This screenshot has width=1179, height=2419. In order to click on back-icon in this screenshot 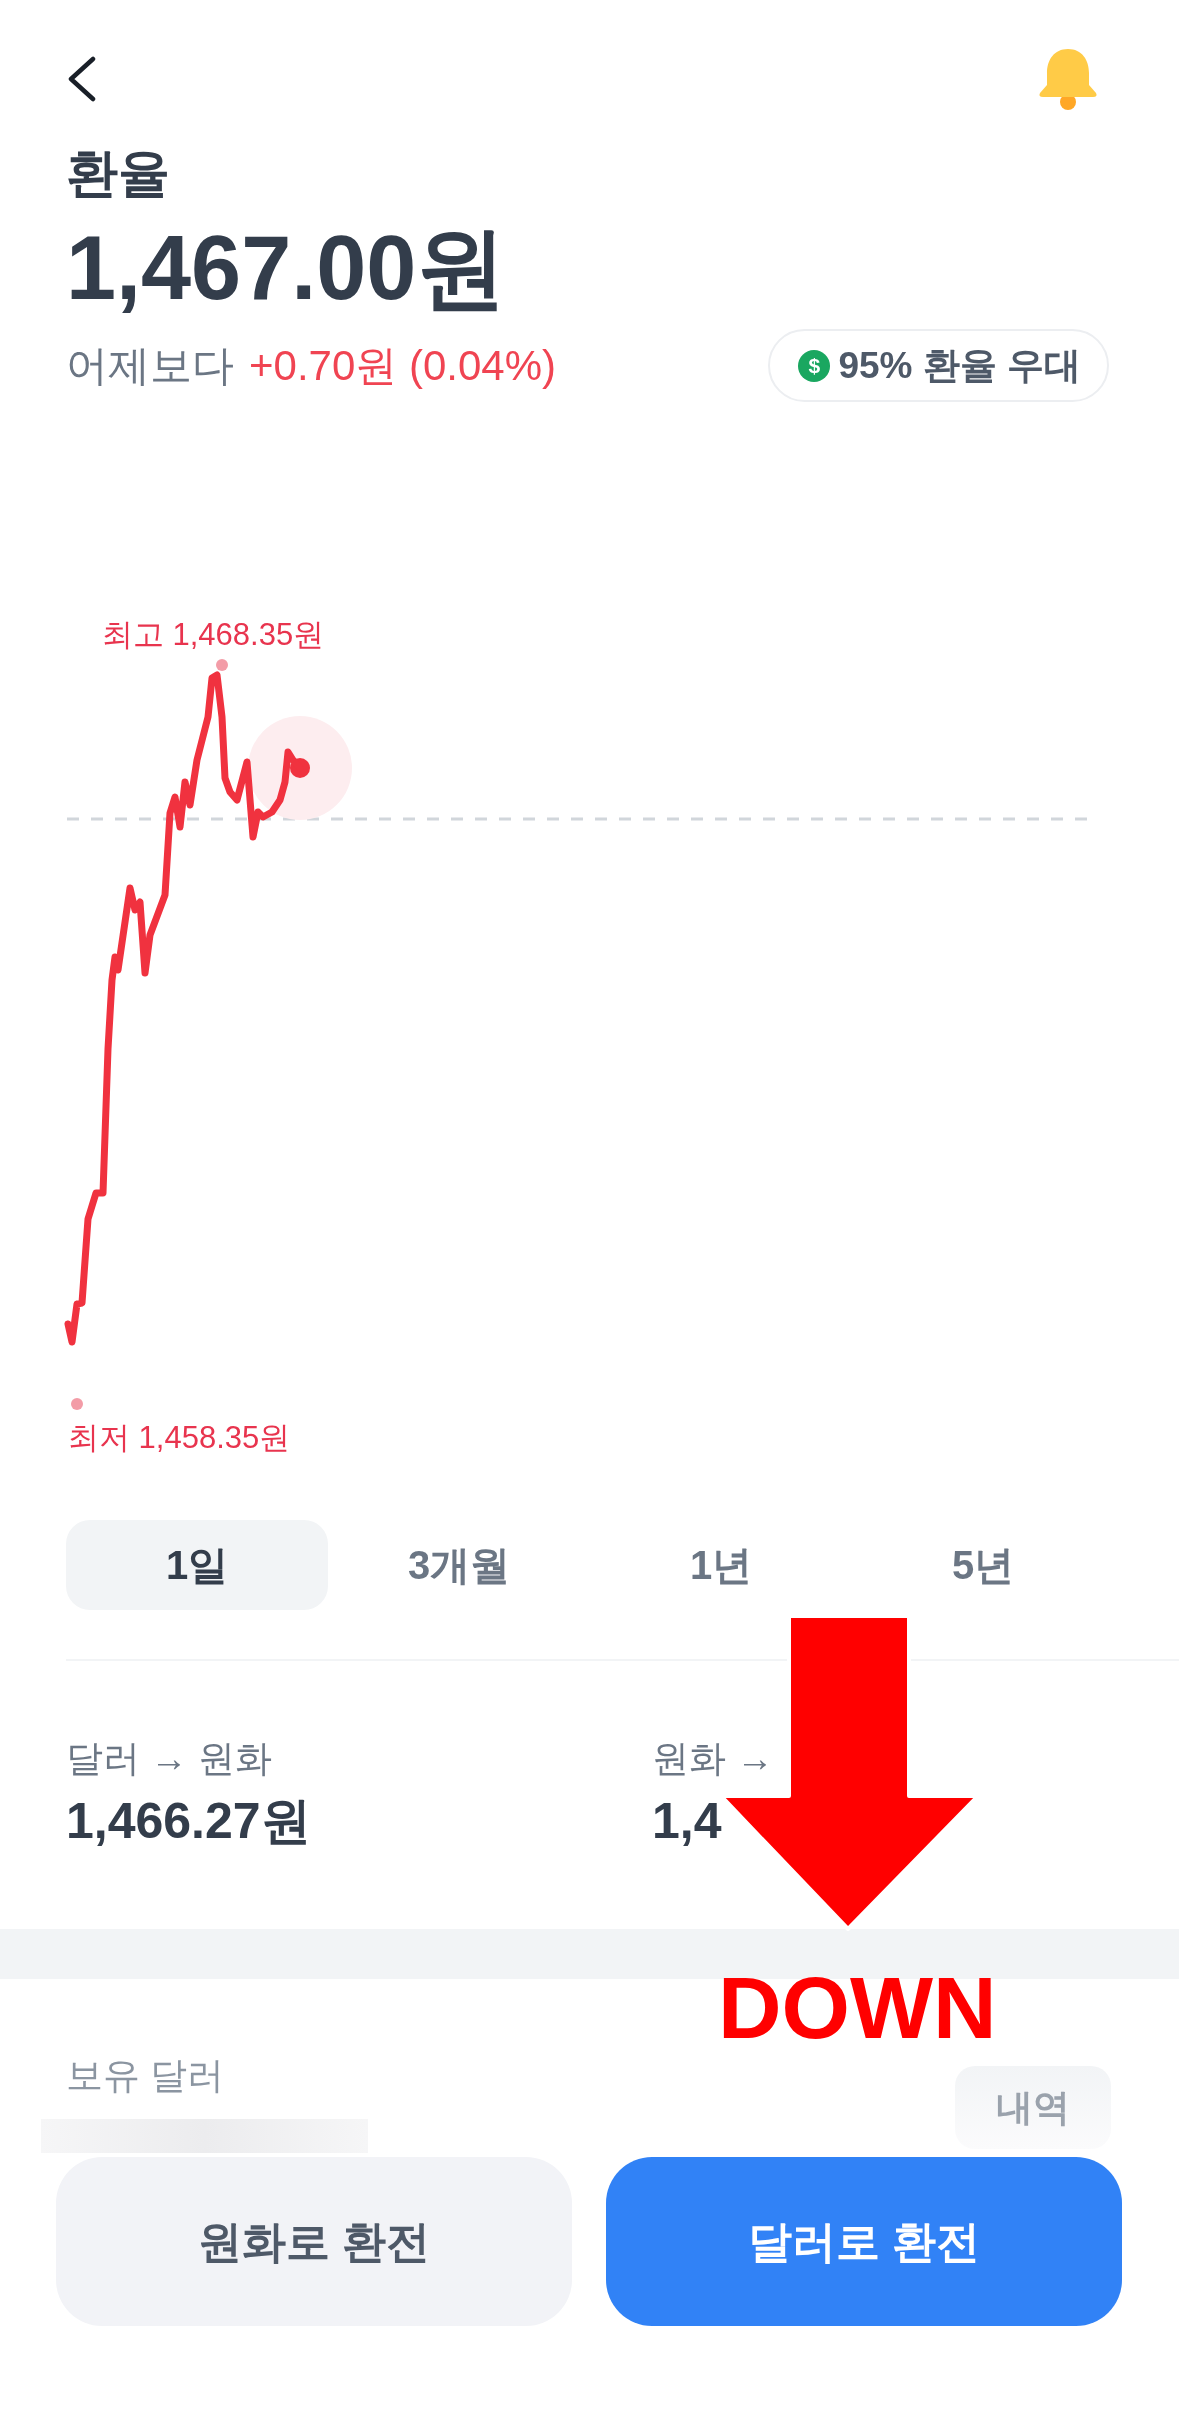, I will do `click(82, 78)`.